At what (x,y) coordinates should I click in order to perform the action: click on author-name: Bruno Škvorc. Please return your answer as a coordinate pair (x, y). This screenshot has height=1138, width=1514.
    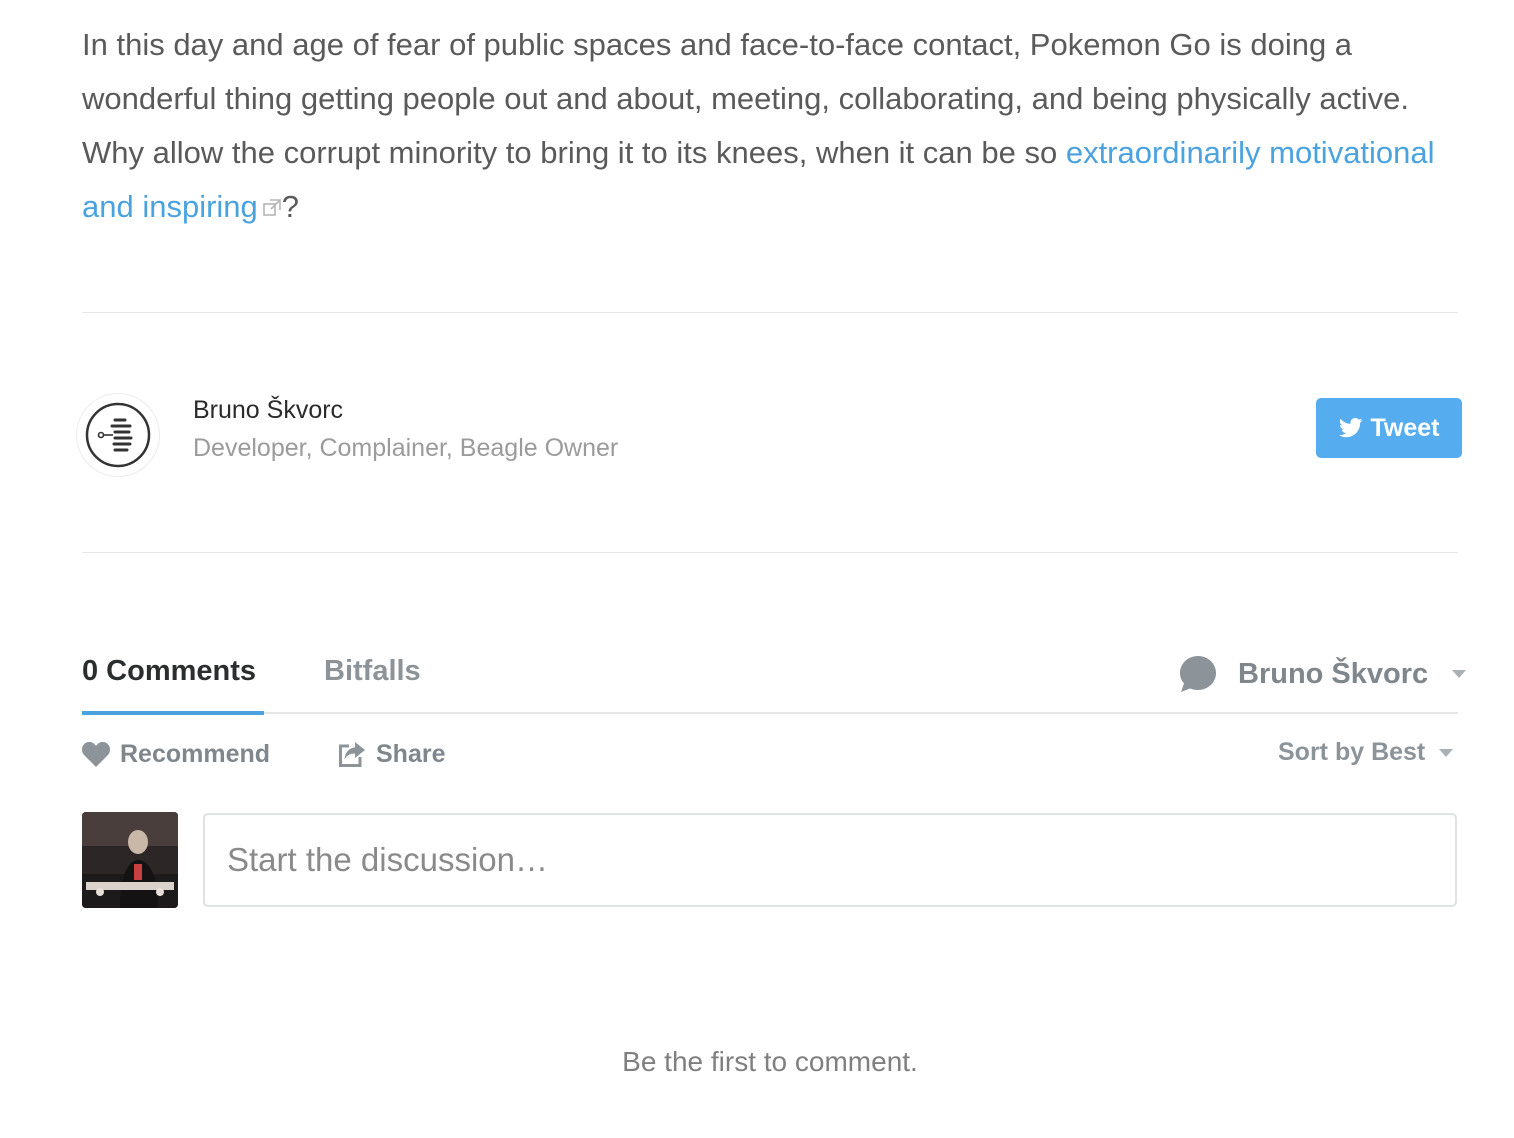
    Looking at the image, I should click on (268, 410).